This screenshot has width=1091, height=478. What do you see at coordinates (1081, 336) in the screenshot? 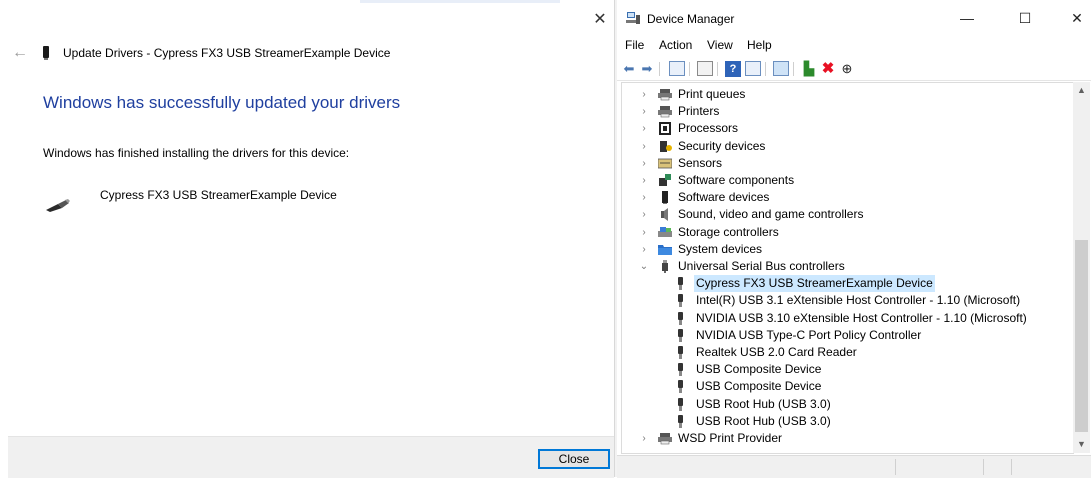
I see `scroll-thumb` at bounding box center [1081, 336].